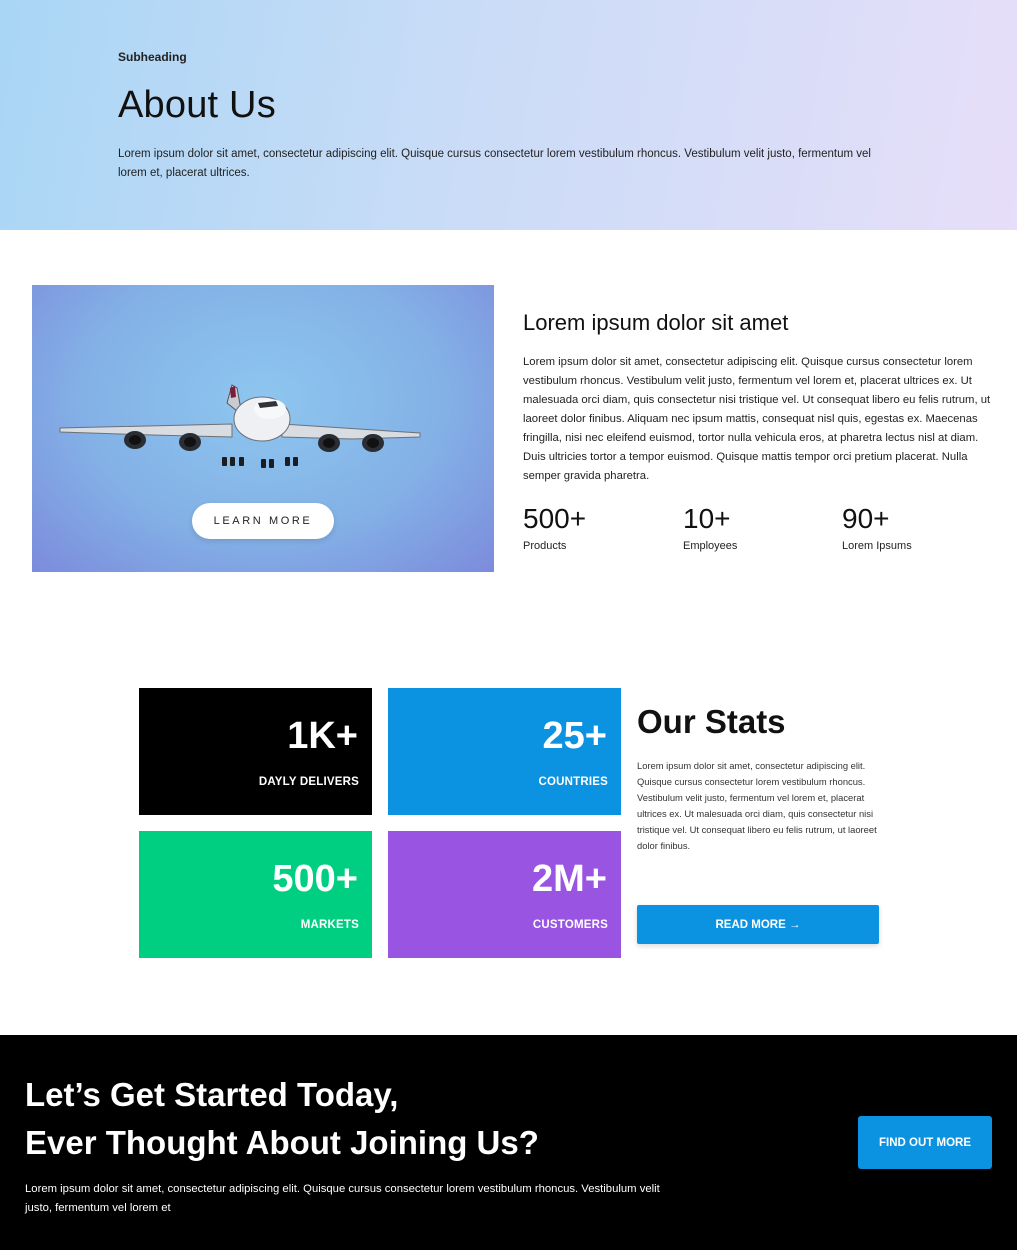  What do you see at coordinates (570, 925) in the screenshot?
I see `stat-box-label: CUSTOMERS` at bounding box center [570, 925].